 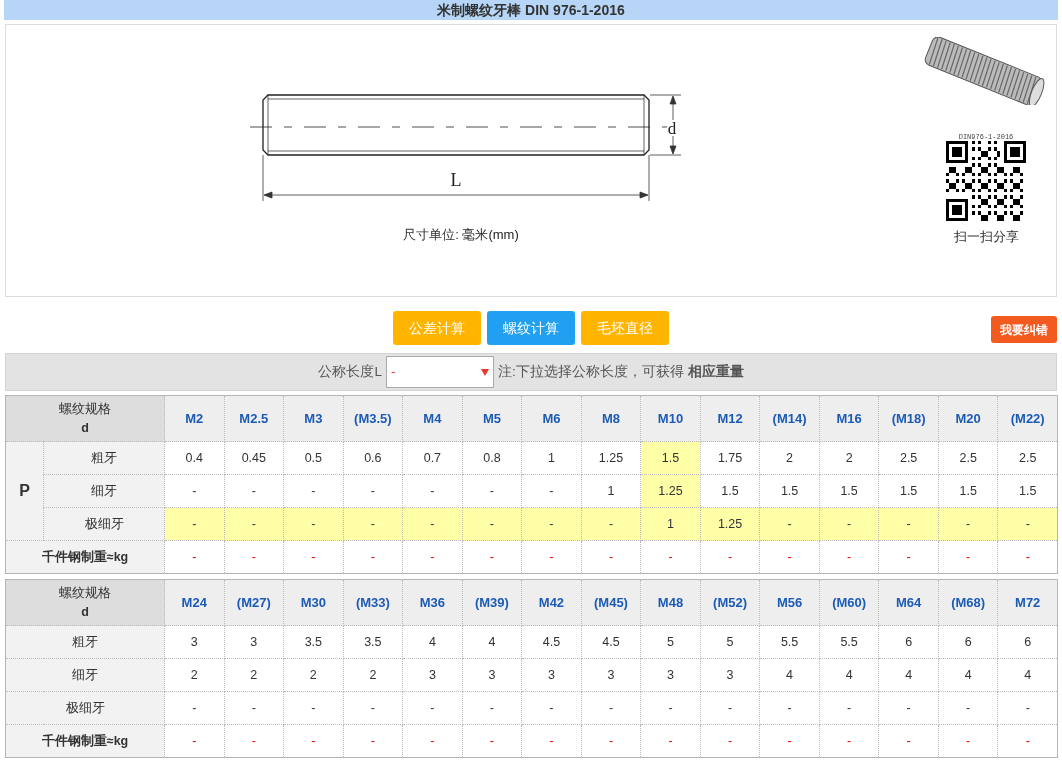 What do you see at coordinates (492, 418) in the screenshot?
I see `size-header-cell: M5` at bounding box center [492, 418].